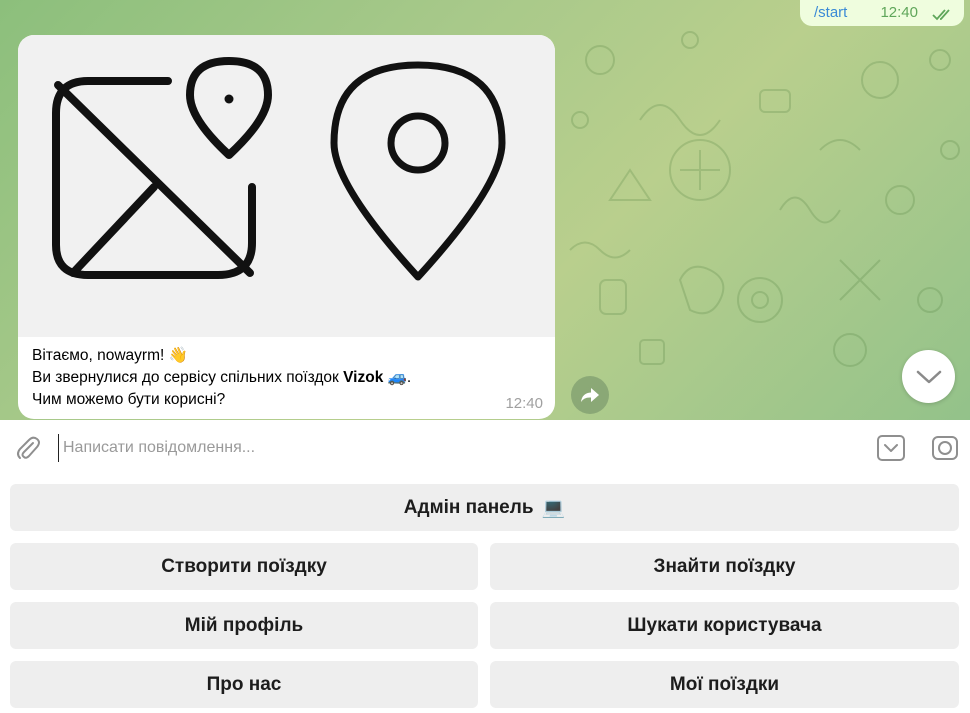 The image size is (970, 713). What do you see at coordinates (28, 448) in the screenshot?
I see `paperclip-icon` at bounding box center [28, 448].